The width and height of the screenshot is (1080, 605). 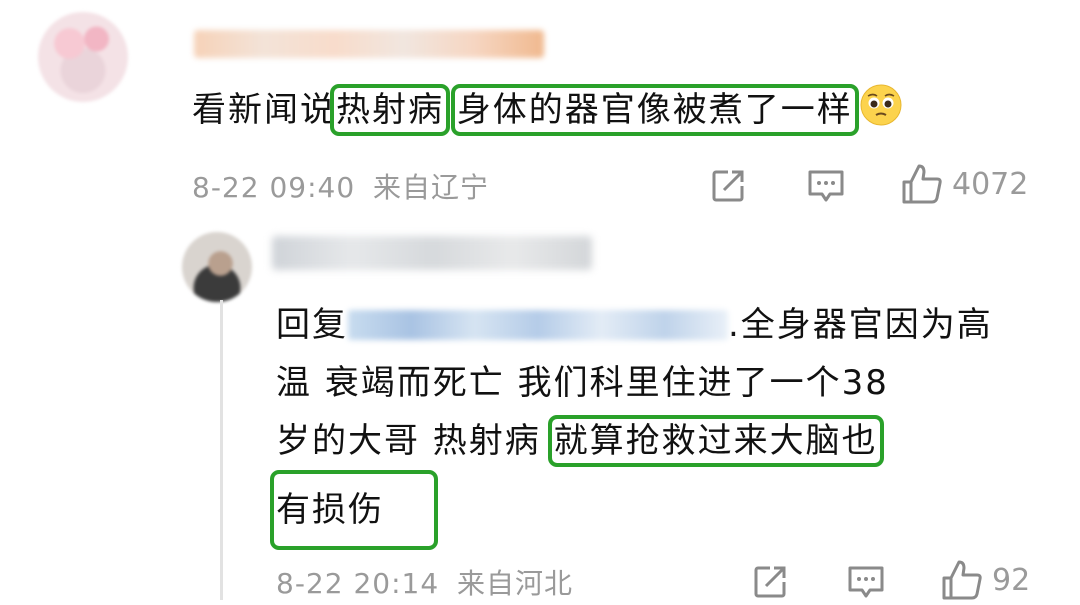 What do you see at coordinates (354, 510) in the screenshot?
I see `highlight-box: 有损伤` at bounding box center [354, 510].